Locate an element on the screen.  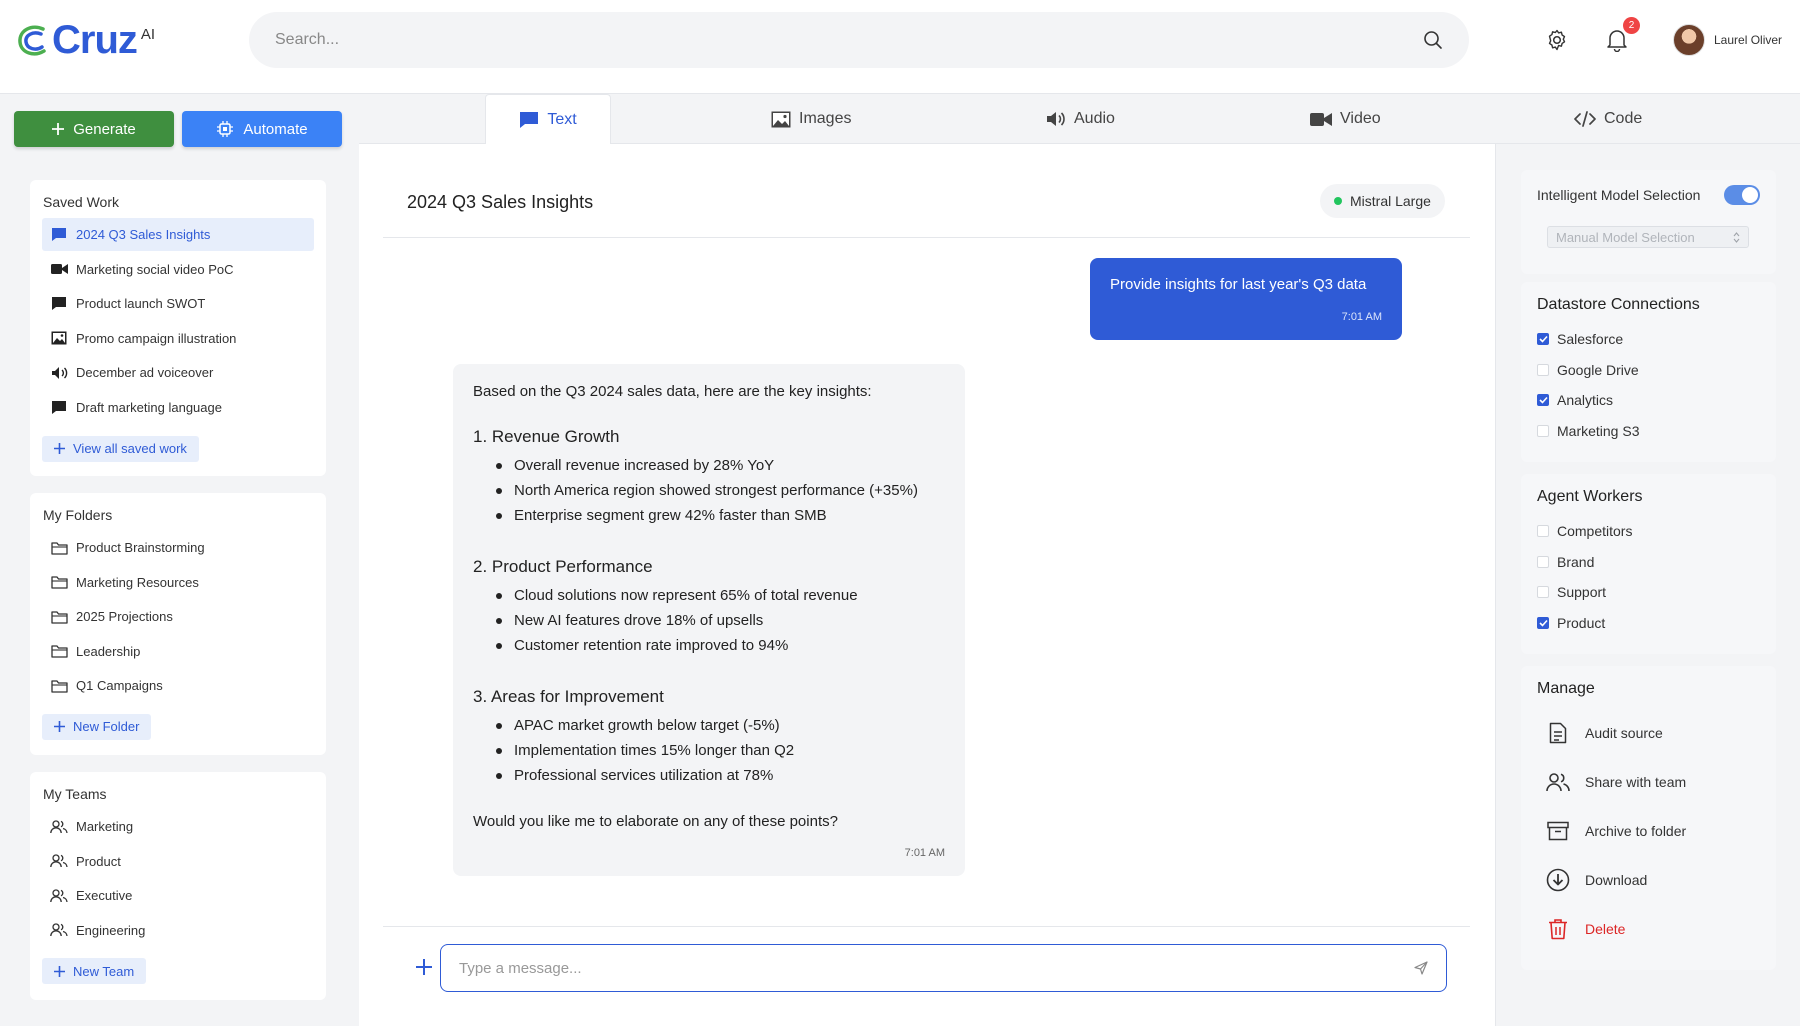
agent-option: Support is located at coordinates (1648, 592).